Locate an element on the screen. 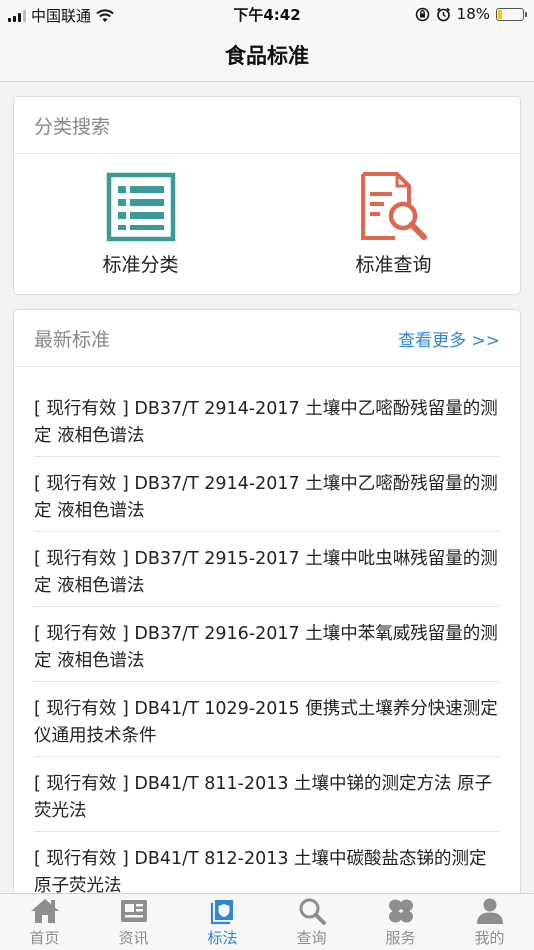 The width and height of the screenshot is (534, 950). tab-home: 首页 is located at coordinates (44, 922).